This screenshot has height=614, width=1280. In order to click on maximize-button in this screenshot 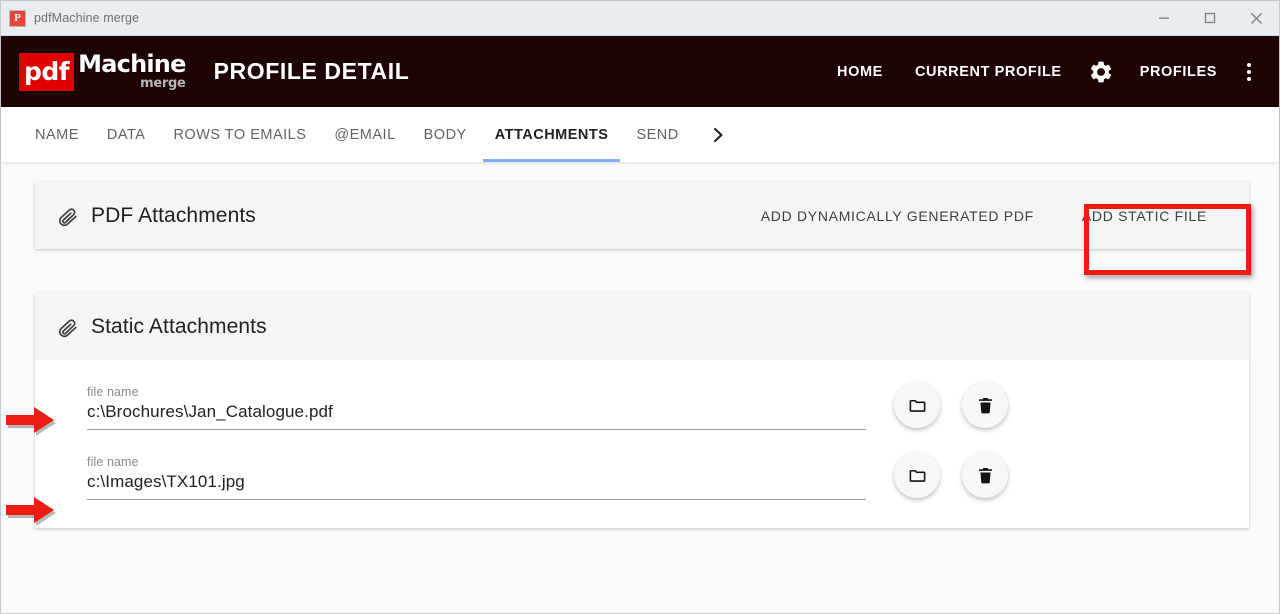, I will do `click(1210, 18)`.